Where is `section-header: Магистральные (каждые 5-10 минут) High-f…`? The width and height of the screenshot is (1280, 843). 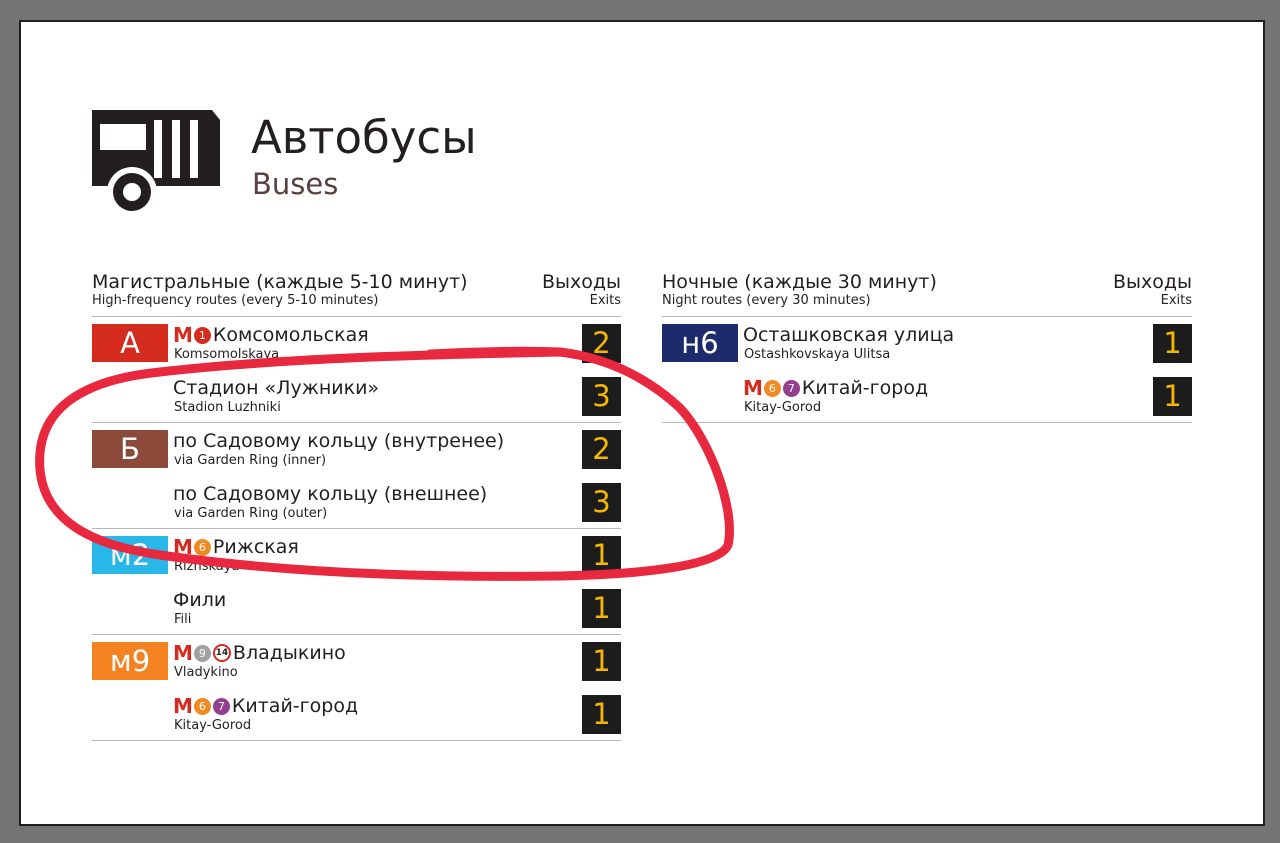
section-header: Магистральные (каждые 5-10 минут) High-f… is located at coordinates (356, 292).